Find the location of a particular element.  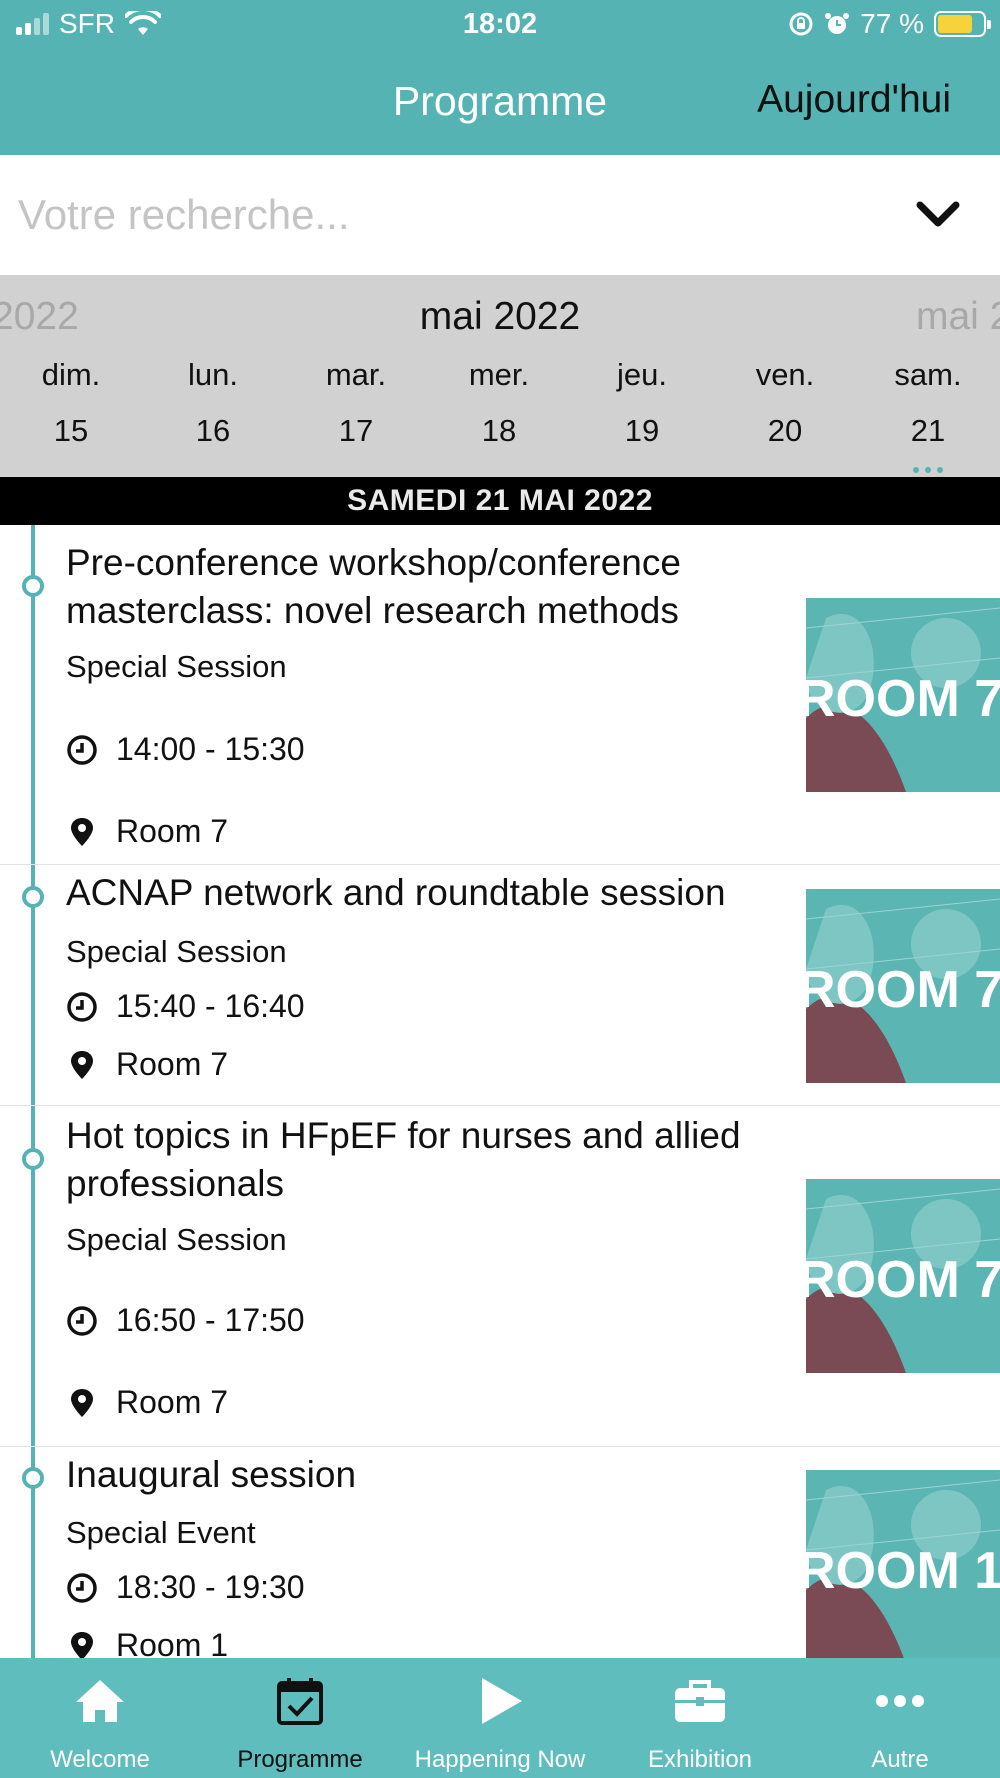

session-type: Special Event is located at coordinates (161, 1532).